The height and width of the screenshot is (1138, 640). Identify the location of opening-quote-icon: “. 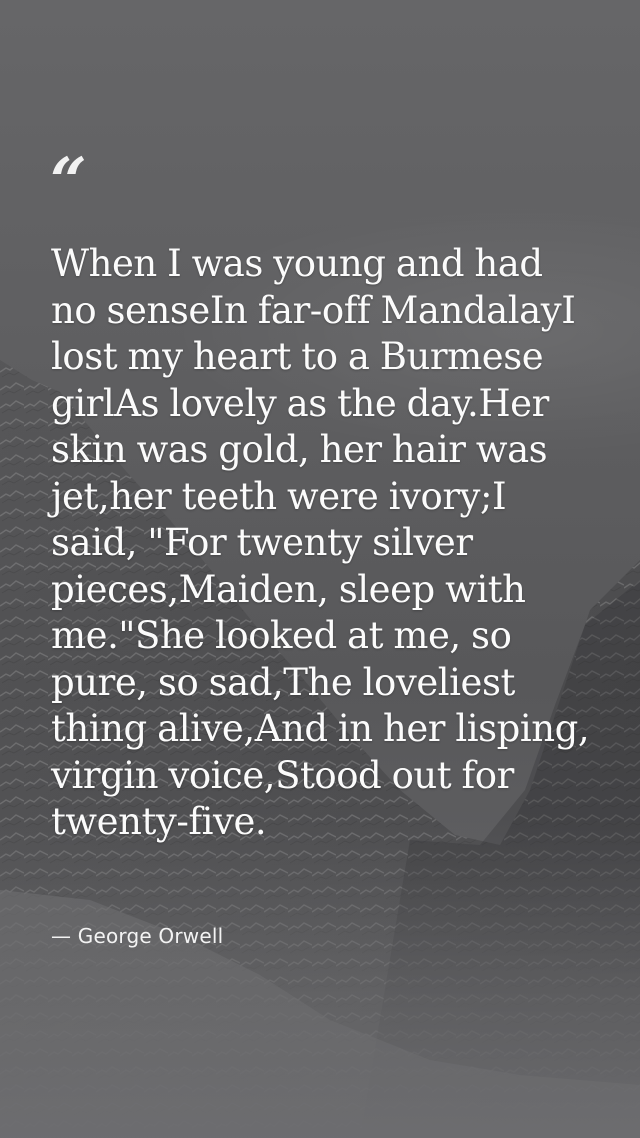
(68, 181).